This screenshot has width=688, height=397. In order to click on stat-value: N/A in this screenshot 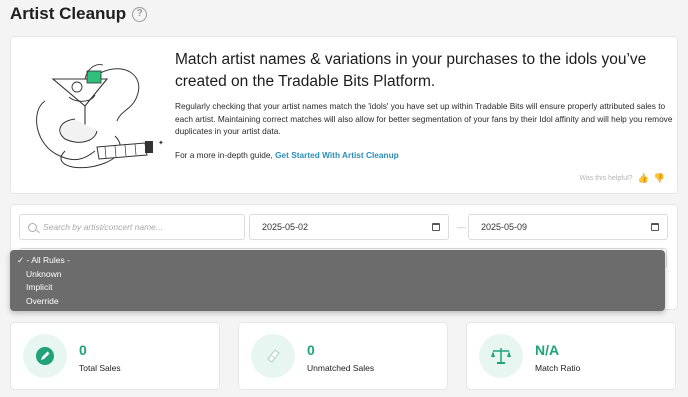, I will do `click(547, 350)`.